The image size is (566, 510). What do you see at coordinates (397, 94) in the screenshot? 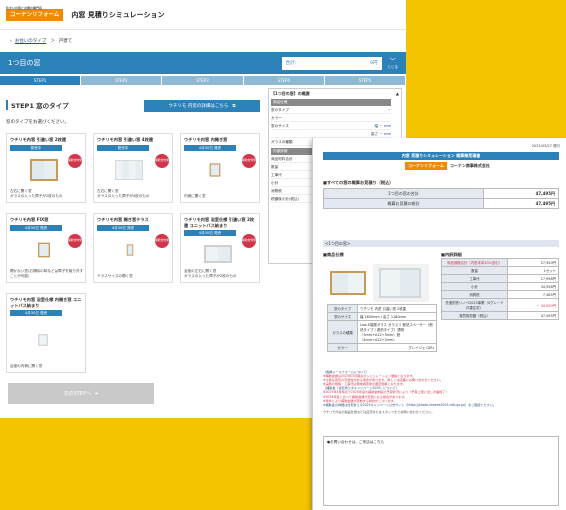
I see `collapse-icon: ▲` at bounding box center [397, 94].